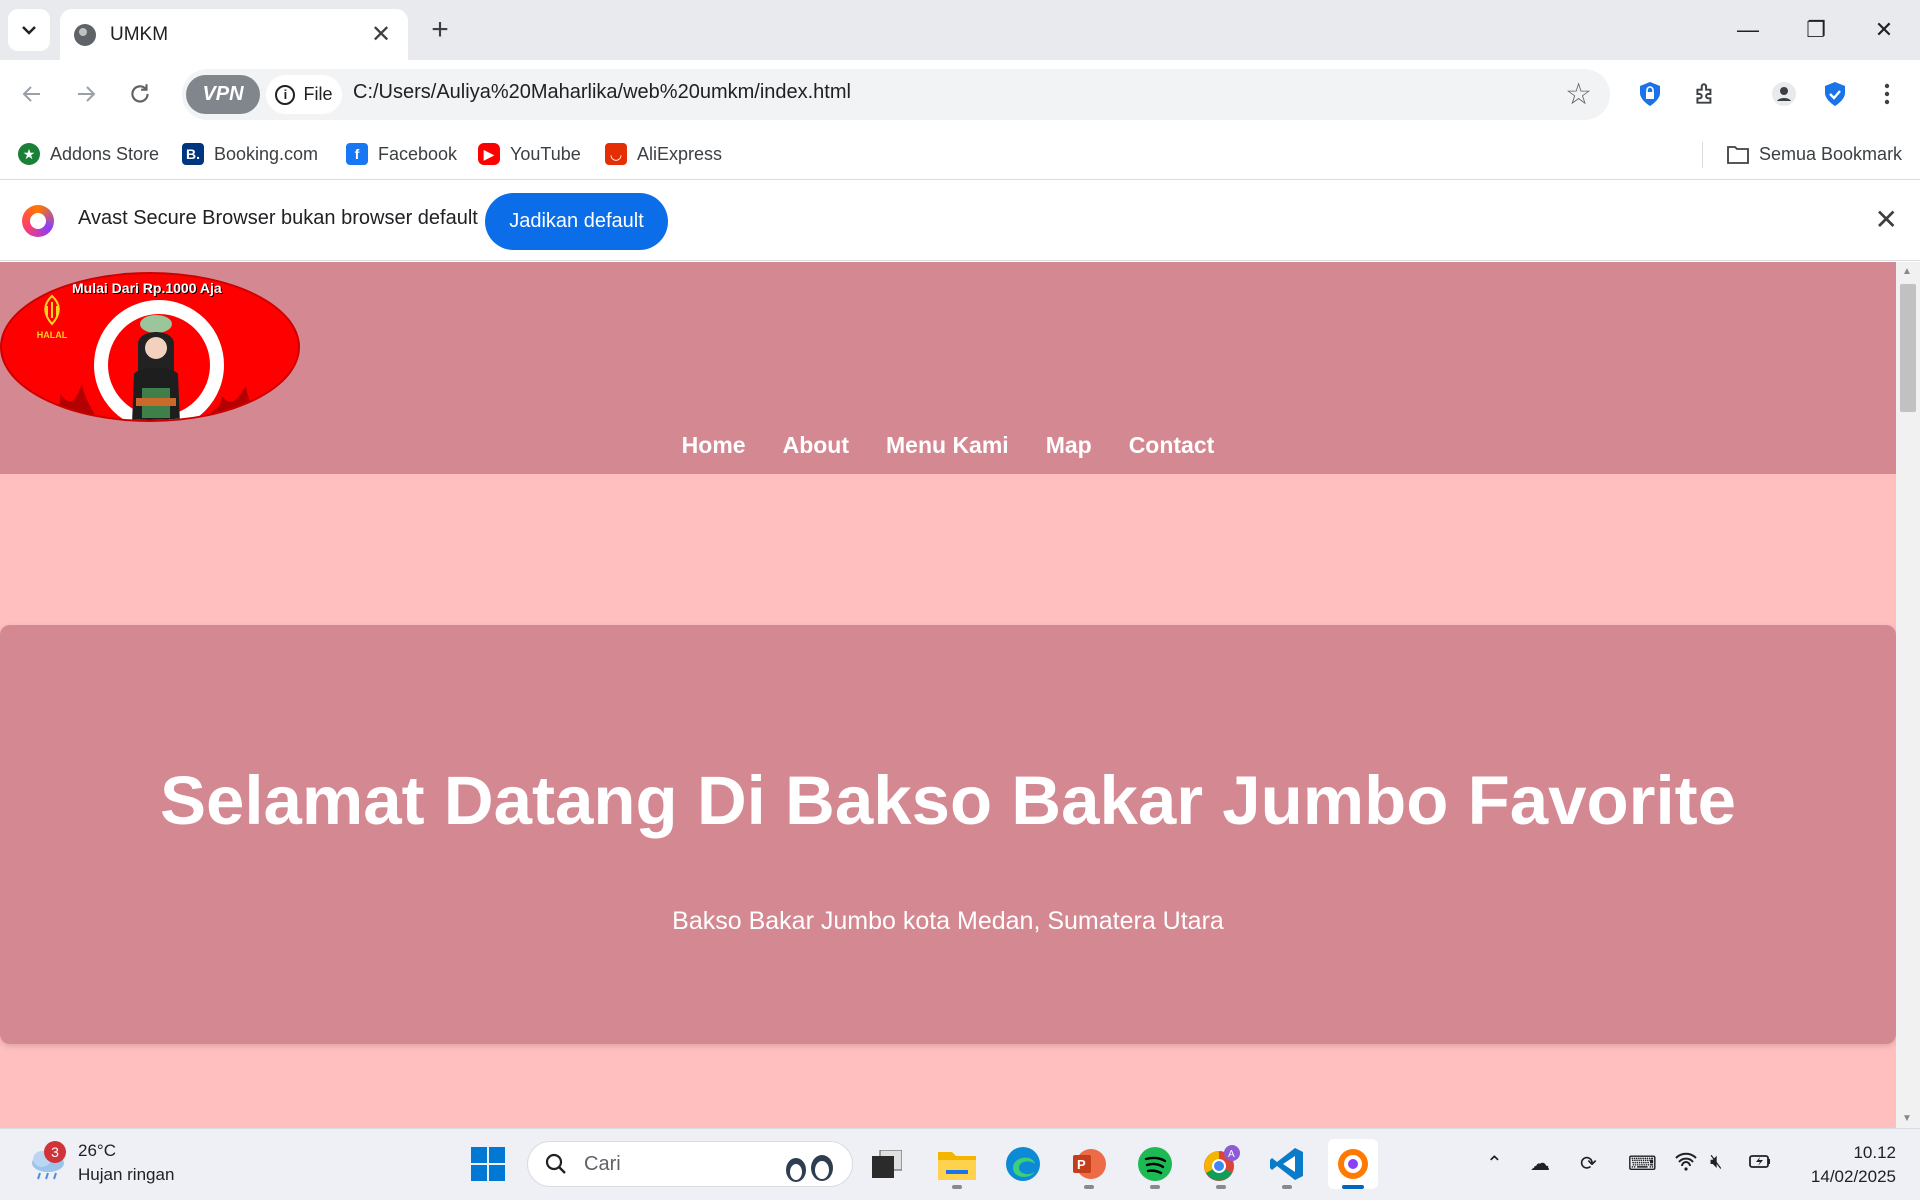 Image resolution: width=1920 pixels, height=1200 pixels. What do you see at coordinates (1907, 271) in the screenshot?
I see `scroll-up-arrow-icon: ▲` at bounding box center [1907, 271].